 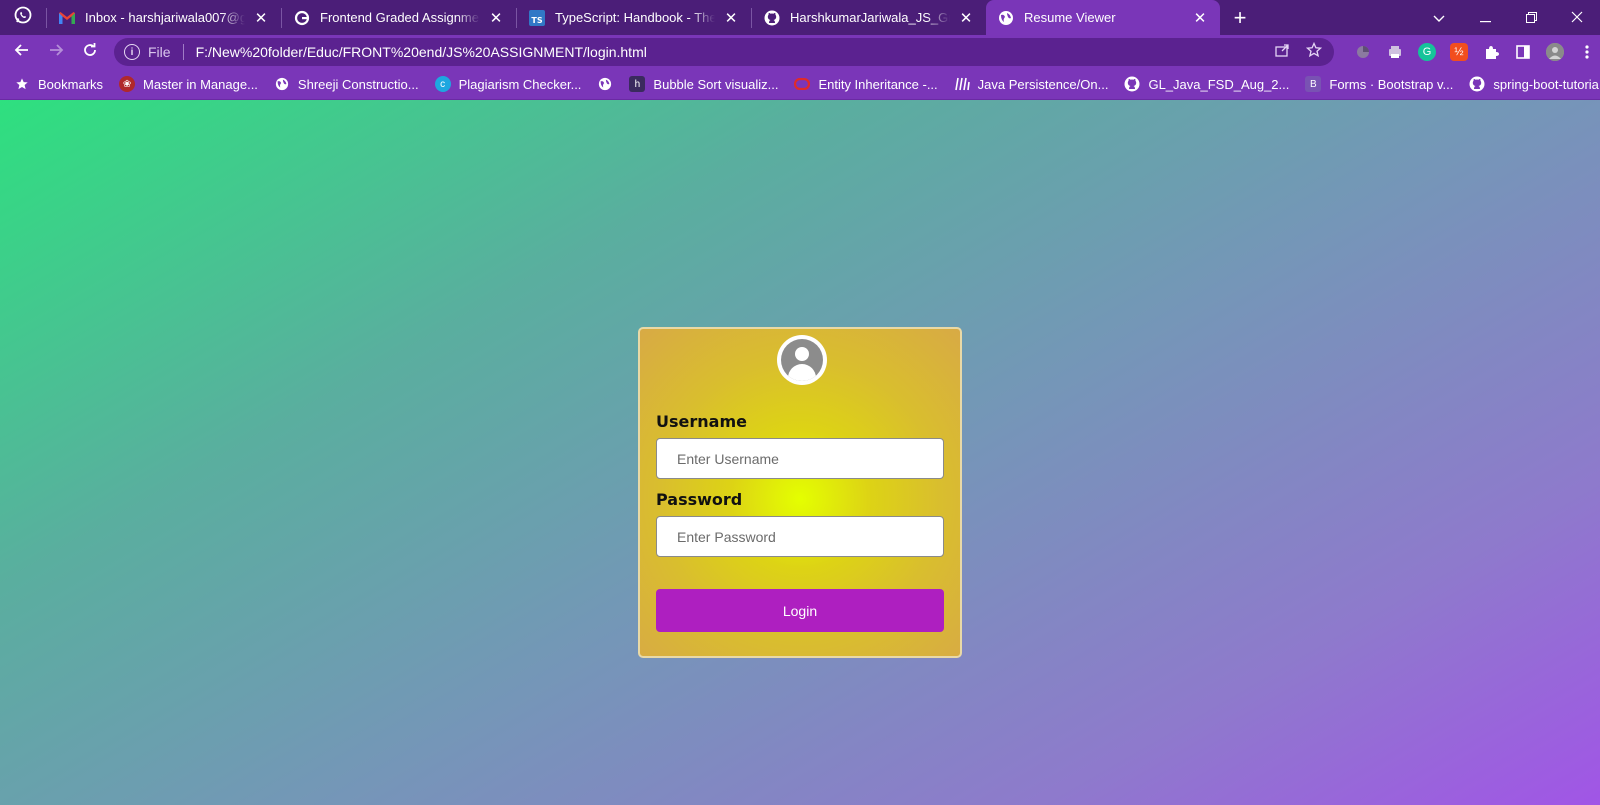 I want to click on whatsapp-icon, so click(x=23, y=17).